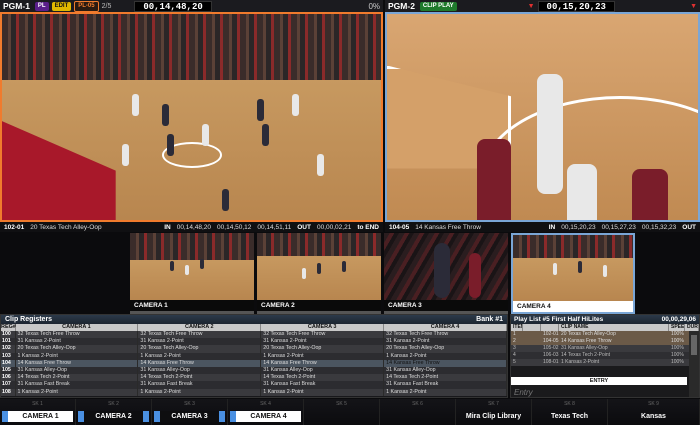 The image size is (700, 425). What do you see at coordinates (605, 341) in the screenshot?
I see `list-item: 2 104-05 14 Kansas Free Throw 100%` at bounding box center [605, 341].